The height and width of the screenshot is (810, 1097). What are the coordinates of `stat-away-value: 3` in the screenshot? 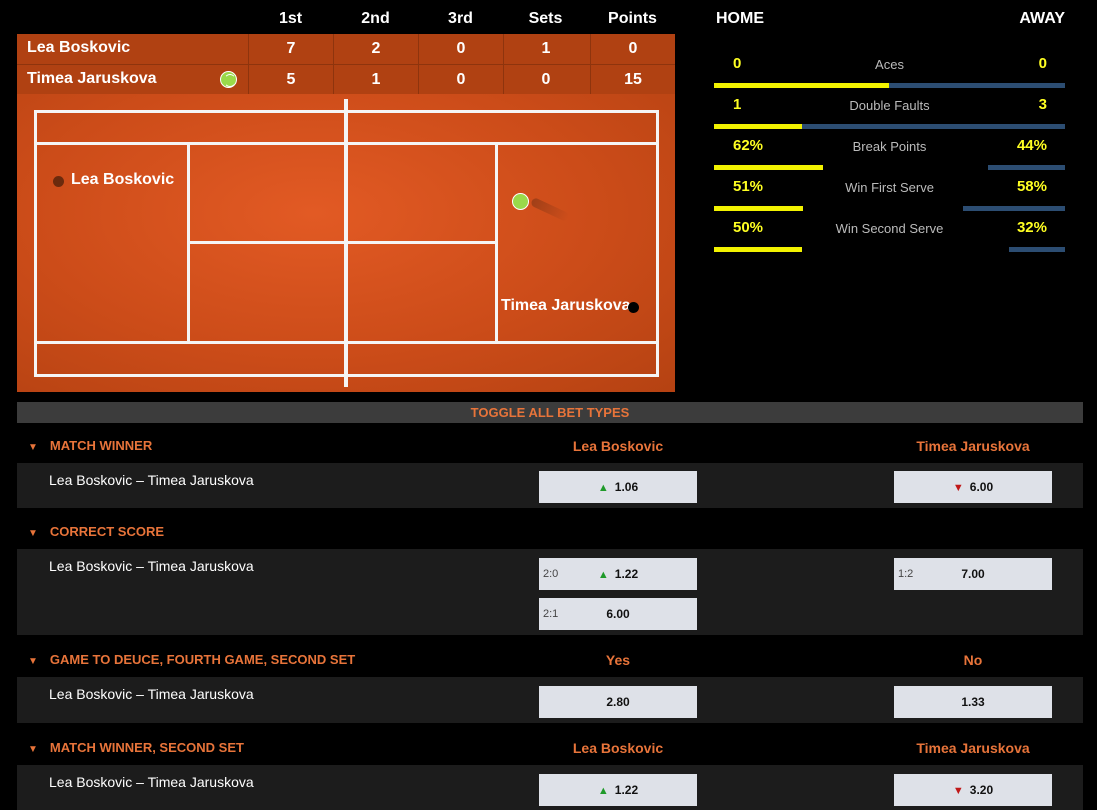 It's located at (1042, 104).